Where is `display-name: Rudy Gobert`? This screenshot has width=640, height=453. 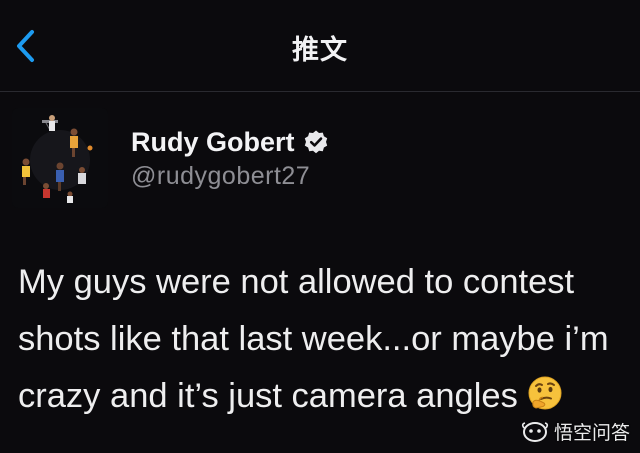
display-name: Rudy Gobert is located at coordinates (213, 141).